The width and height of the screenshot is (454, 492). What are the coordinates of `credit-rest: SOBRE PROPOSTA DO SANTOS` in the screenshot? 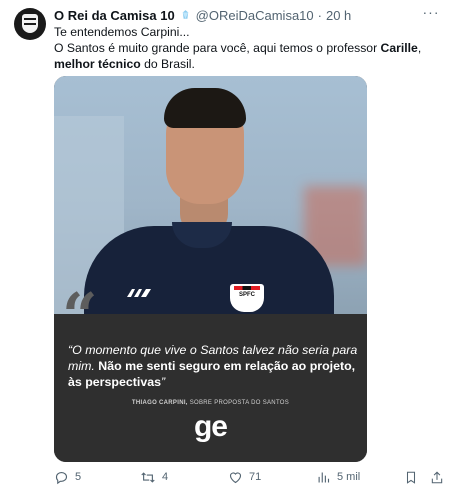 It's located at (238, 403).